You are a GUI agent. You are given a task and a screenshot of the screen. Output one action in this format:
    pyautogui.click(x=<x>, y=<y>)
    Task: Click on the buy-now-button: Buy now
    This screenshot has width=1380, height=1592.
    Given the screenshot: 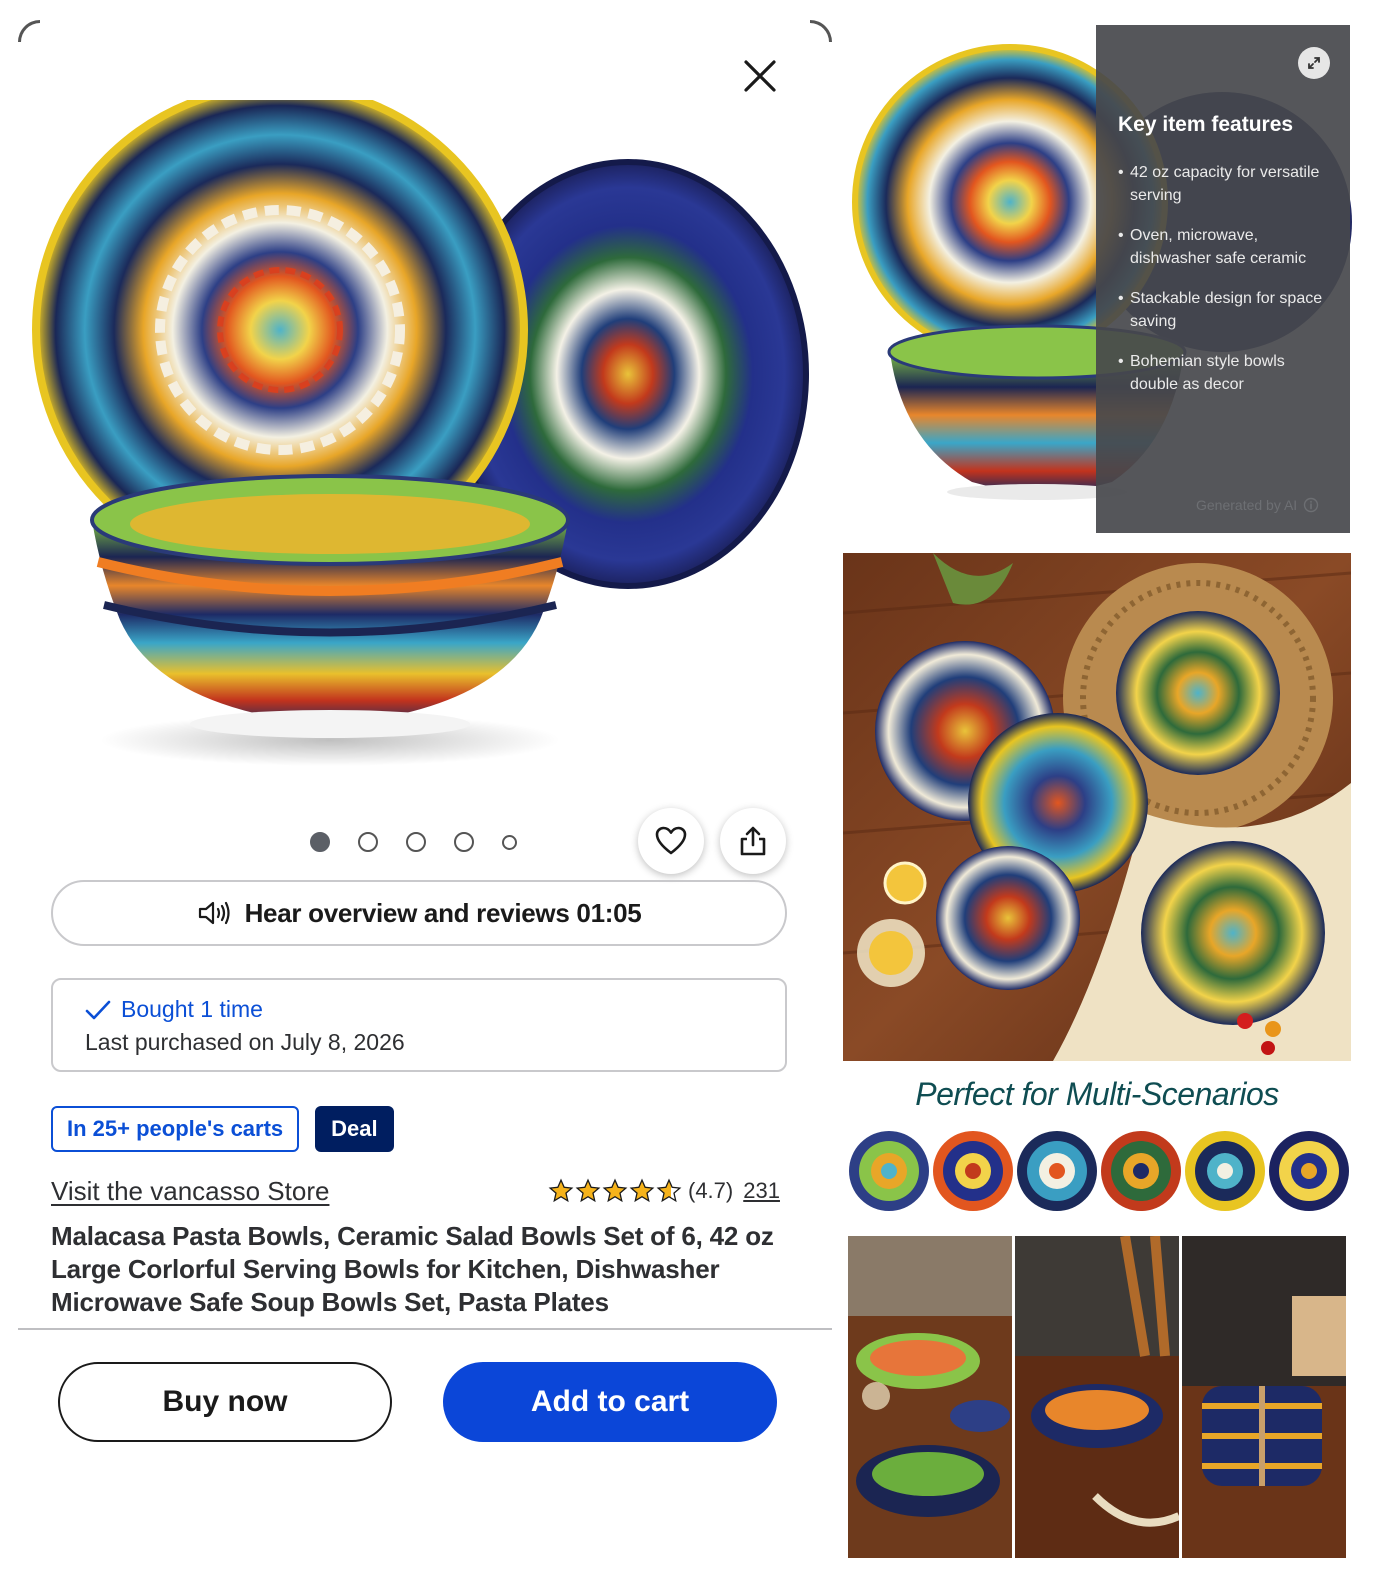 What is the action you would take?
    pyautogui.click(x=225, y=1402)
    